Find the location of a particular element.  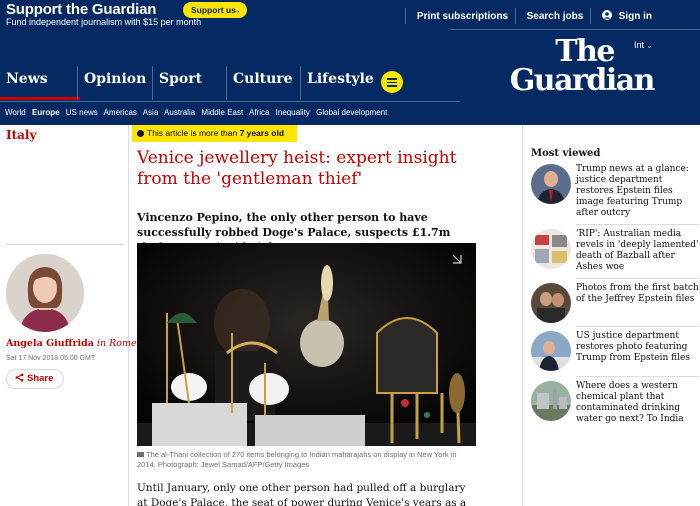

top-links: Print subscriptions Search jobs Sign in is located at coordinates (526, 16).